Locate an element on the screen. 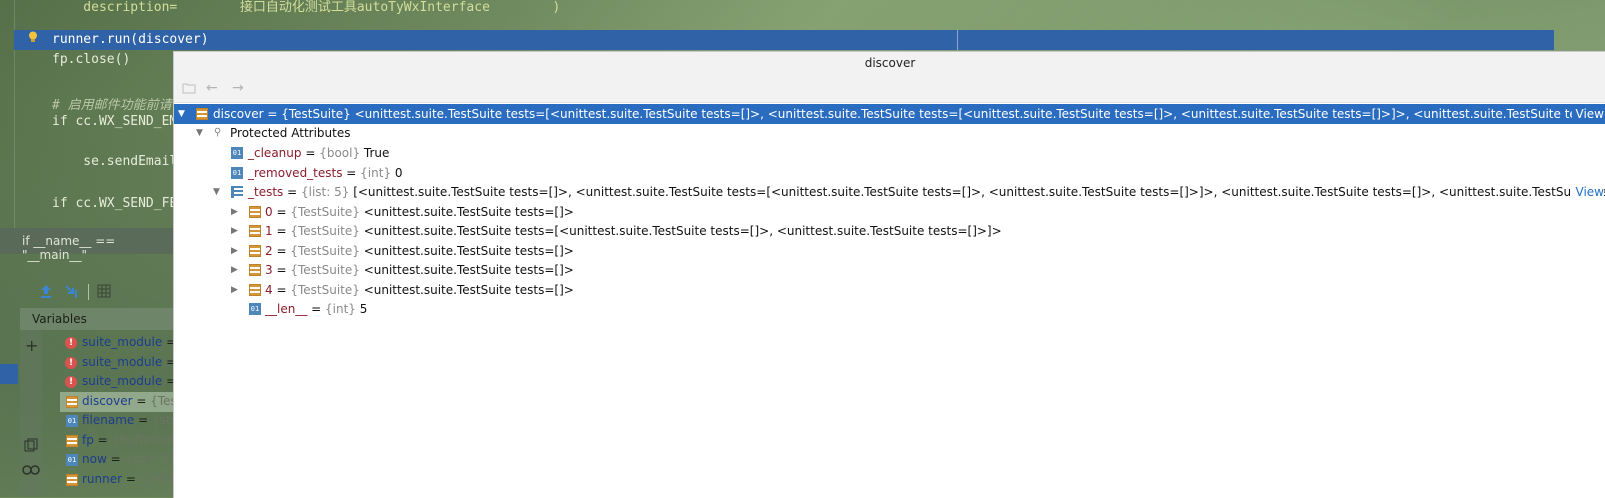 This screenshot has width=1605, height=498. node-name: __len__ is located at coordinates (286, 309).